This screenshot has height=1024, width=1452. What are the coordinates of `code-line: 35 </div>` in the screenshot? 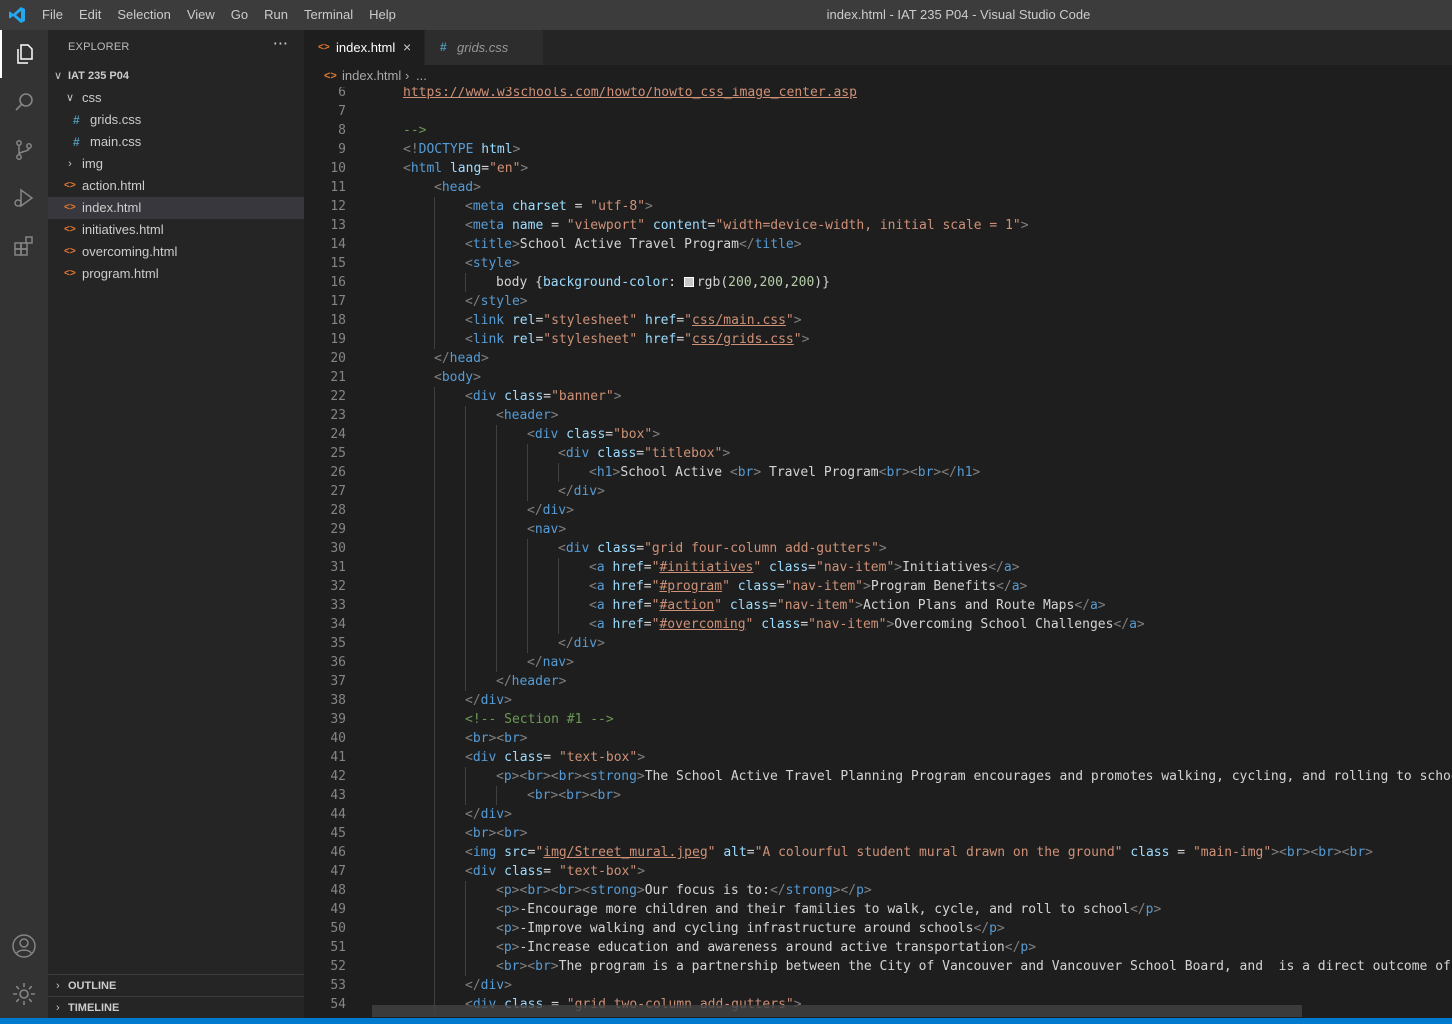 It's located at (878, 643).